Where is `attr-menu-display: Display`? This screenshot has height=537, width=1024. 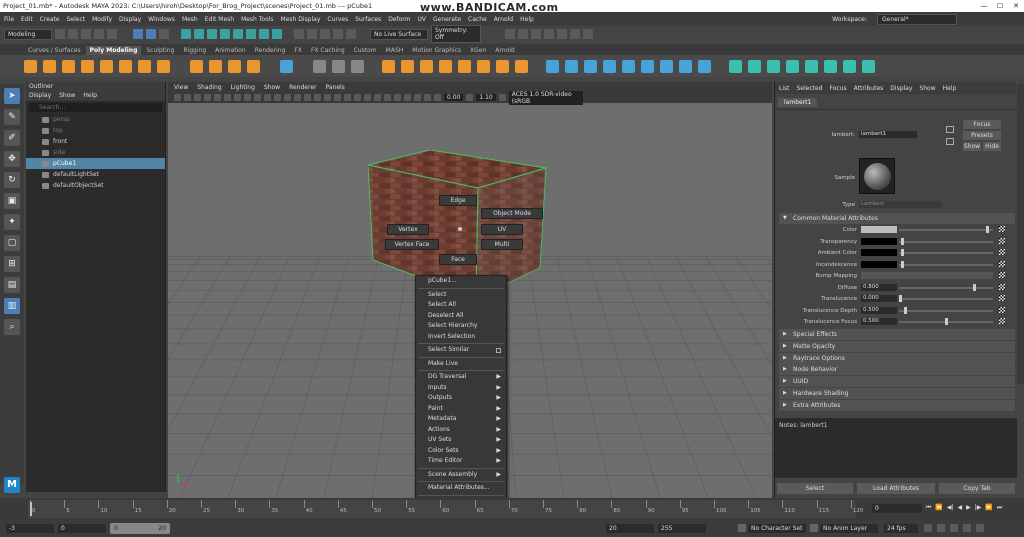 attr-menu-display: Display is located at coordinates (901, 88).